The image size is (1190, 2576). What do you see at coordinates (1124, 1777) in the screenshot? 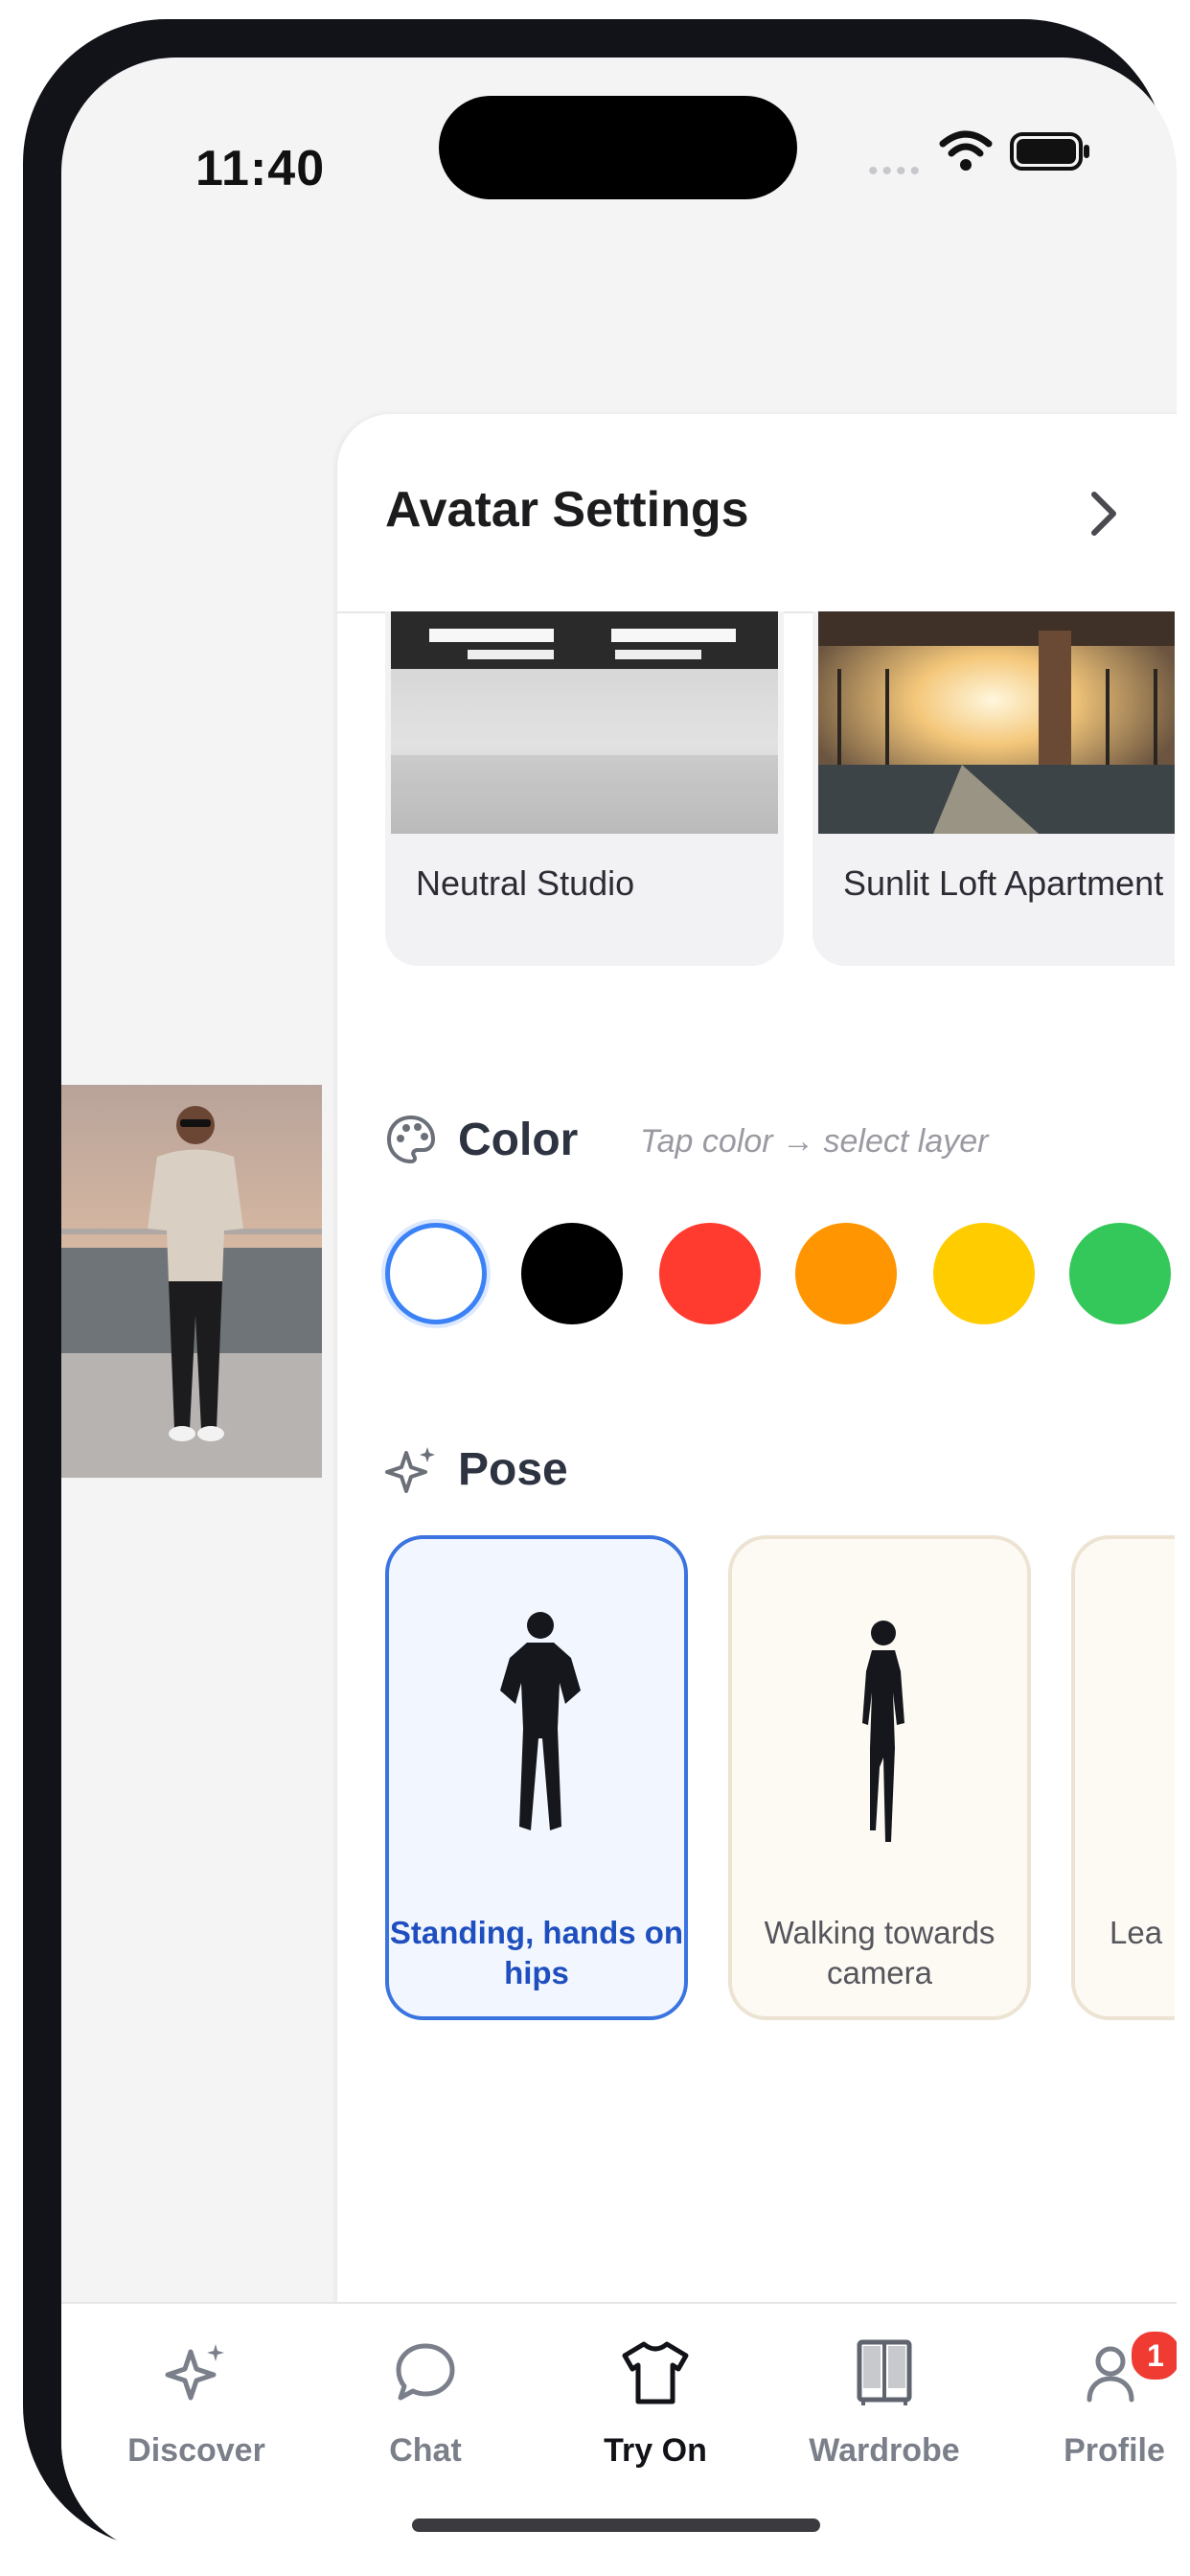
I see `pose-card-partial: Lea` at bounding box center [1124, 1777].